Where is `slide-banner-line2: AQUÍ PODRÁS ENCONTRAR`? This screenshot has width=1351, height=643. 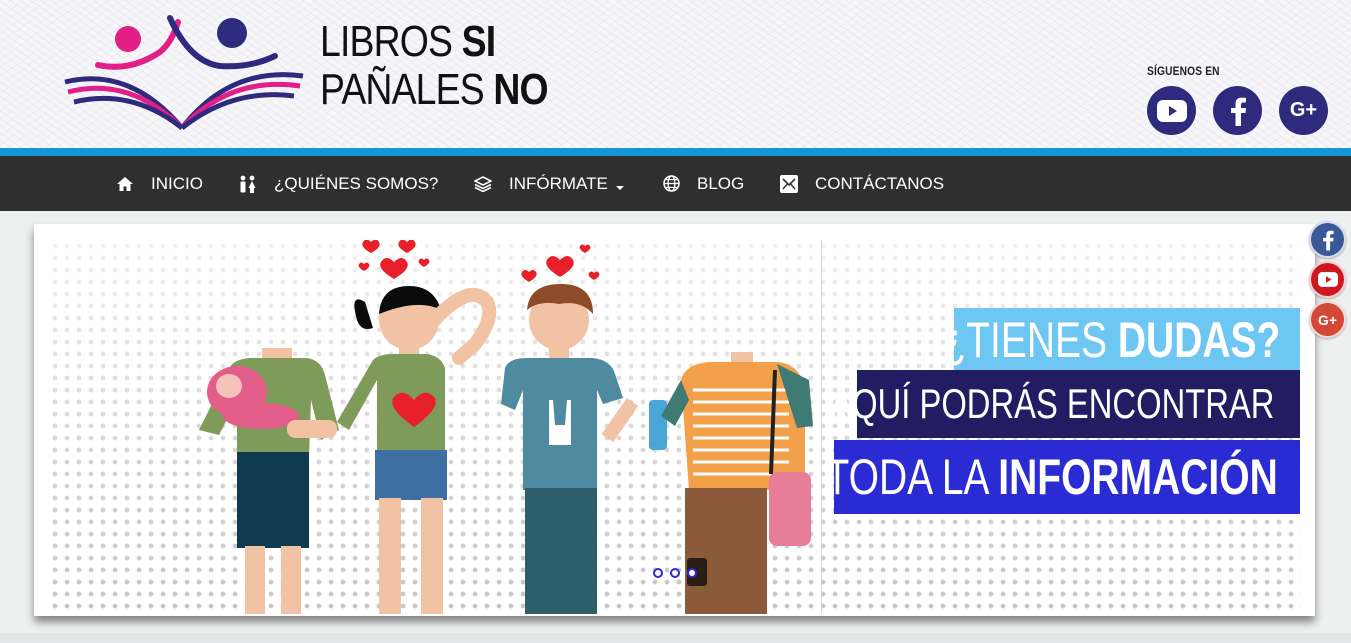 slide-banner-line2: AQUÍ PODRÁS ENCONTRAR is located at coordinates (1065, 404).